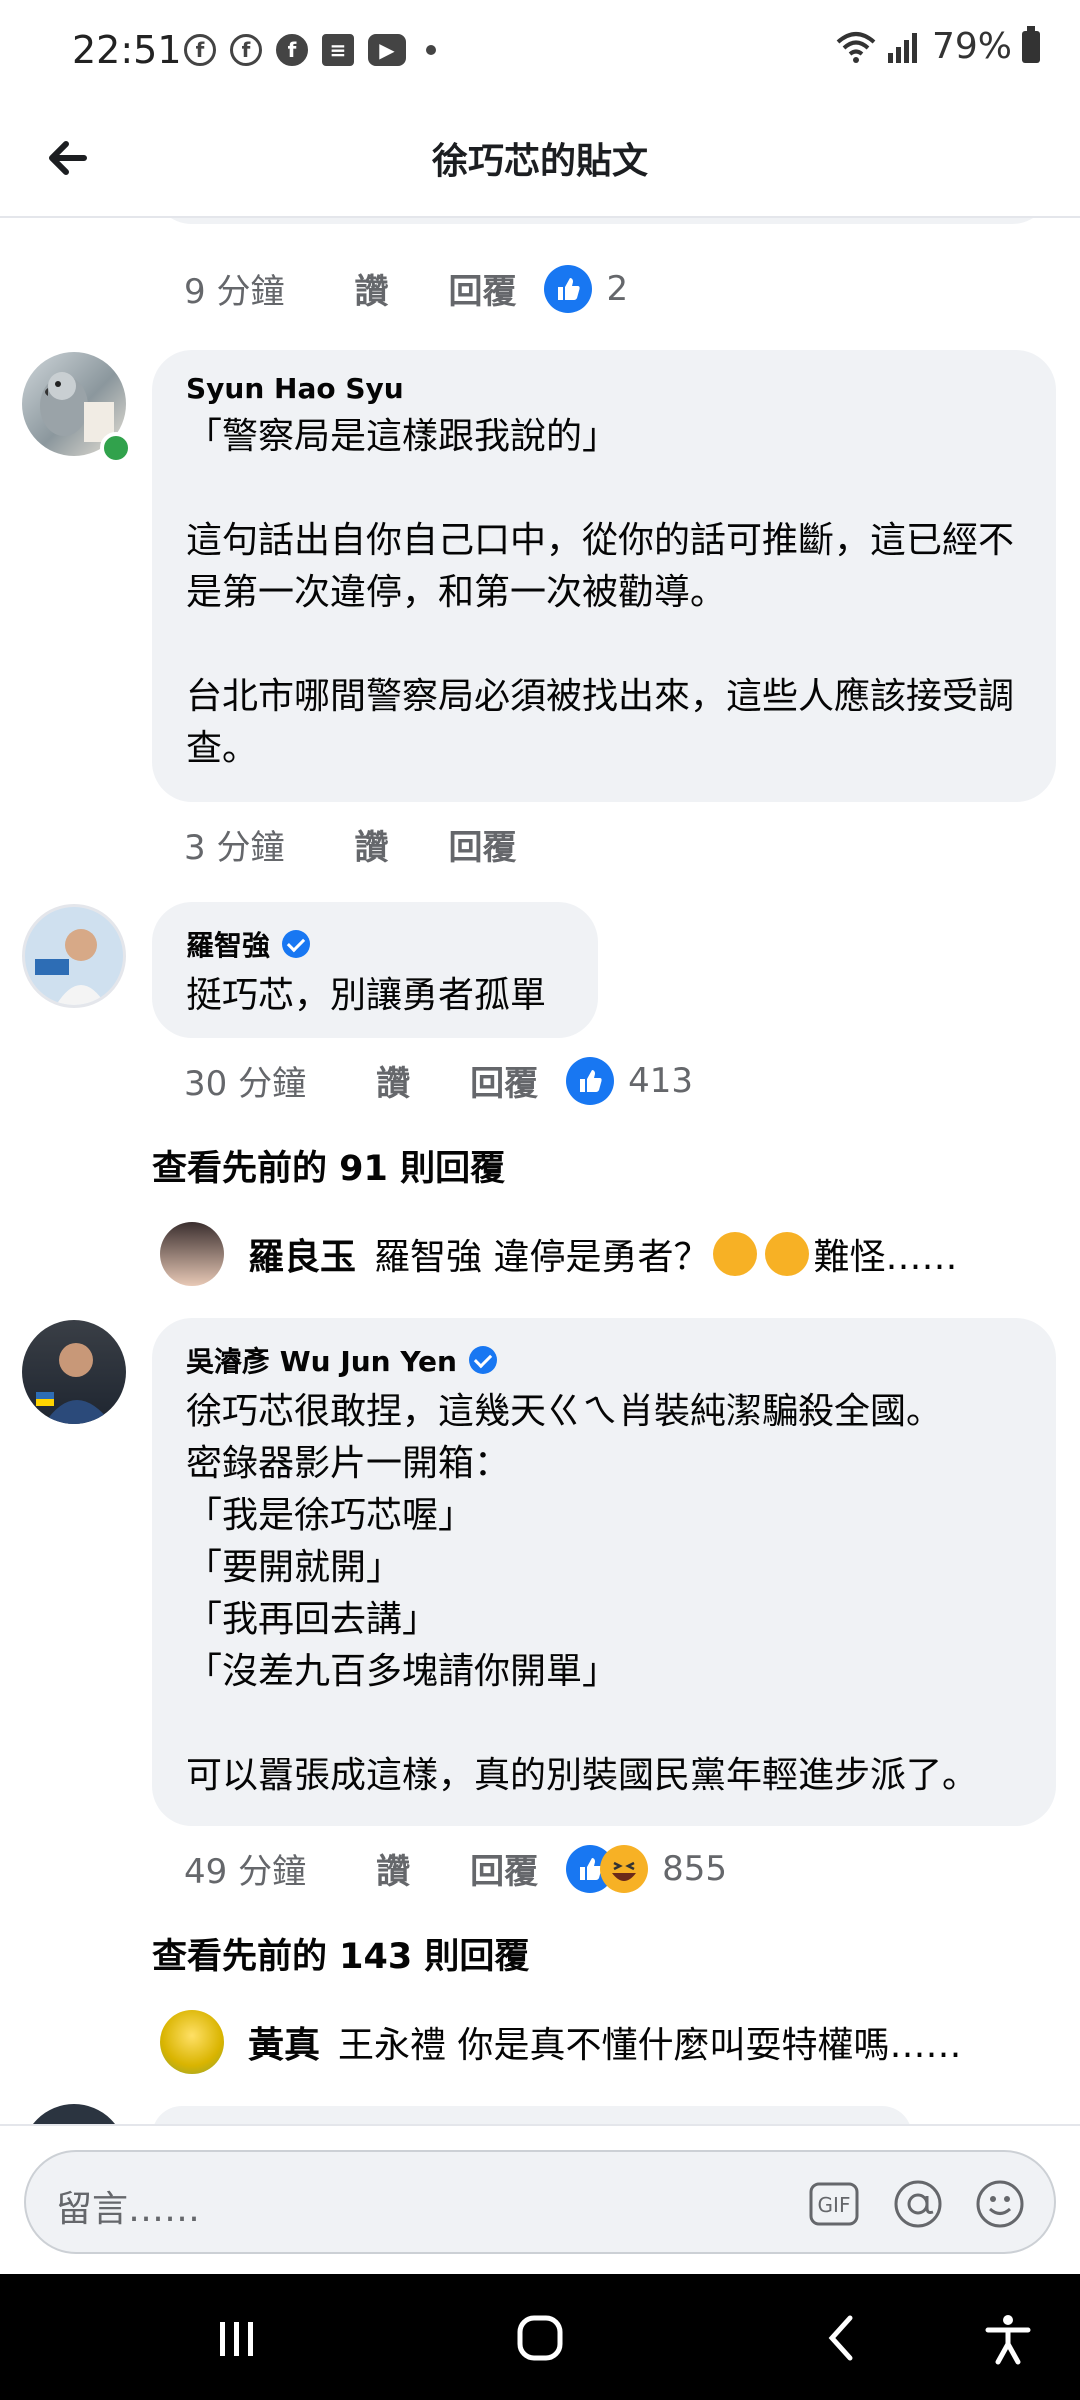 This screenshot has height=2400, width=1080. I want to click on more-notifications-icon, so click(431, 50).